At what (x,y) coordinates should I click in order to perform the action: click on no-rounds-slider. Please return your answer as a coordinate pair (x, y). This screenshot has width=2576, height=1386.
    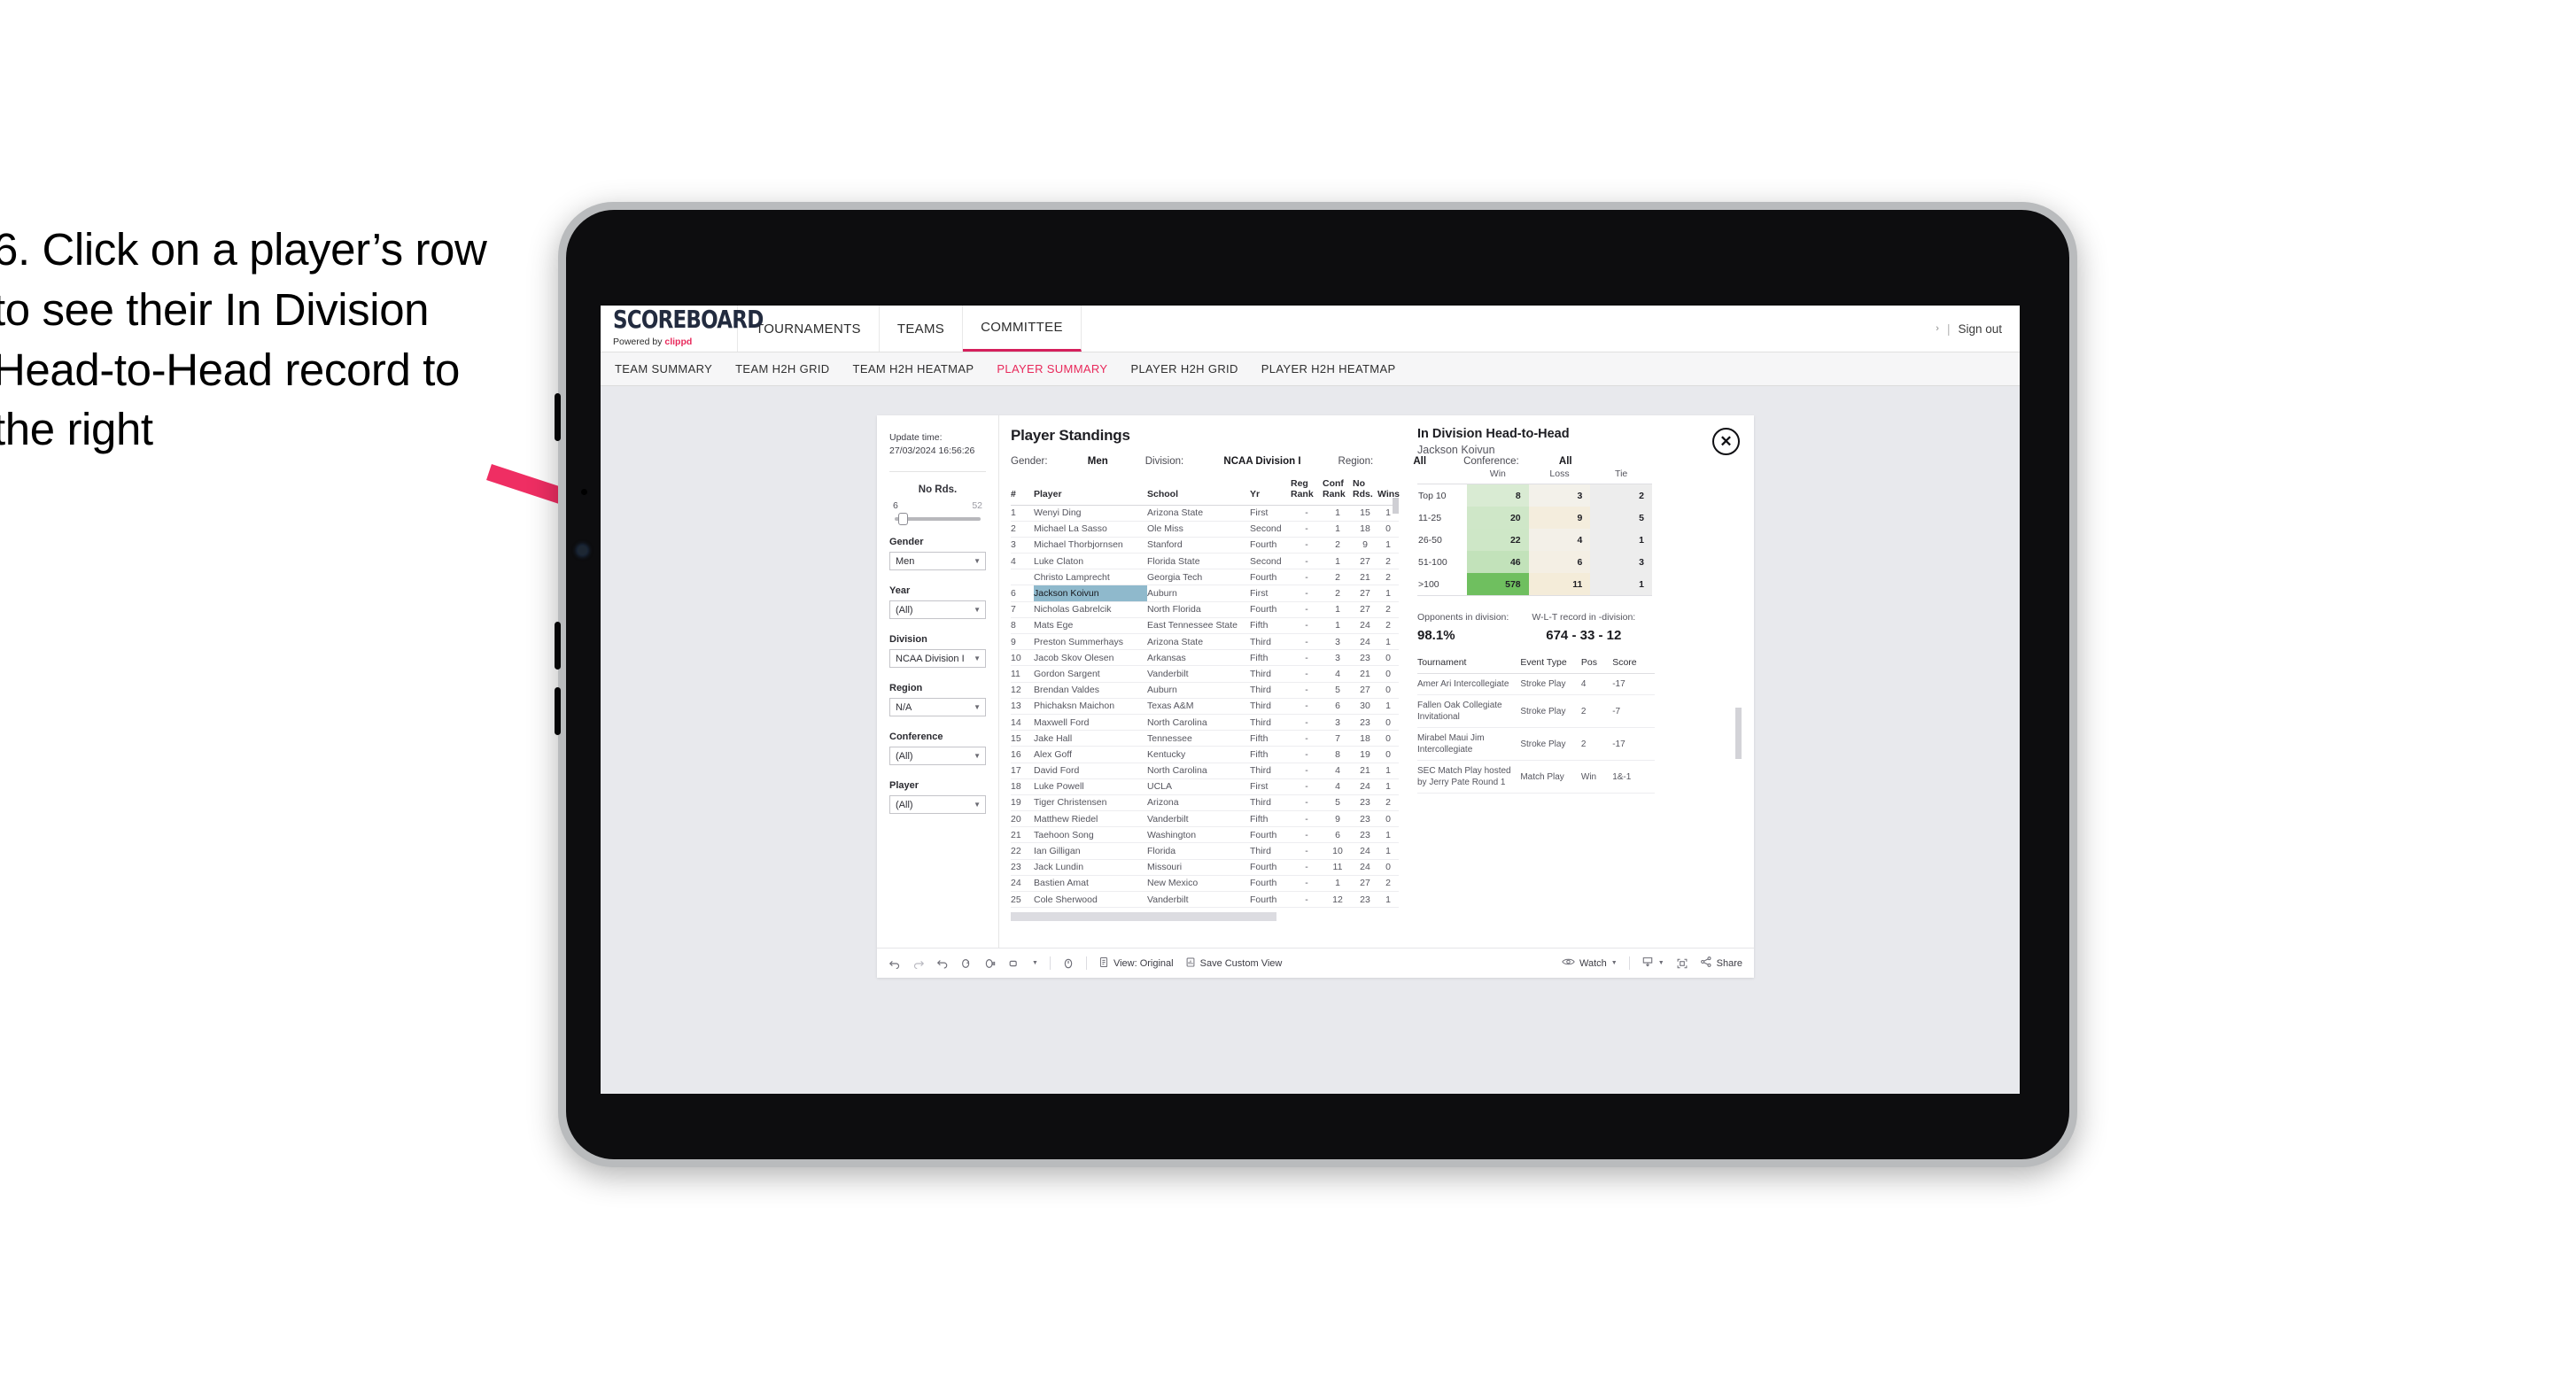
    Looking at the image, I should click on (938, 519).